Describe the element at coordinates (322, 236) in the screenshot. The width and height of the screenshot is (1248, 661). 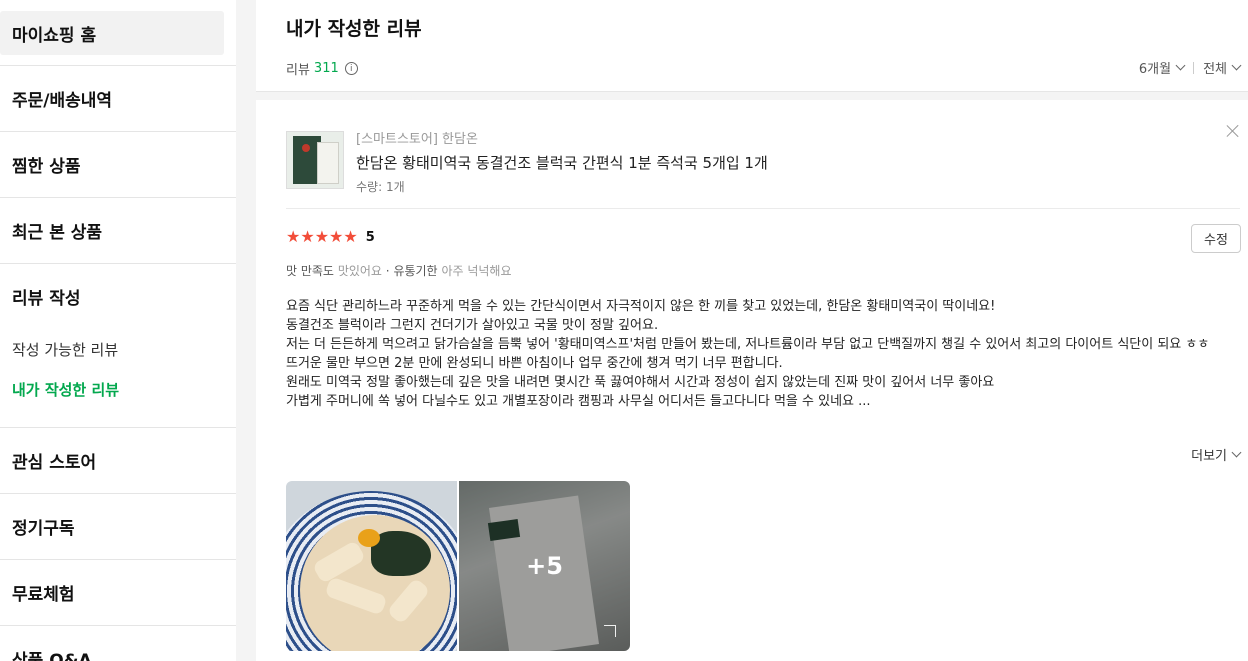
I see `star-icon: ★★★★★` at that location.